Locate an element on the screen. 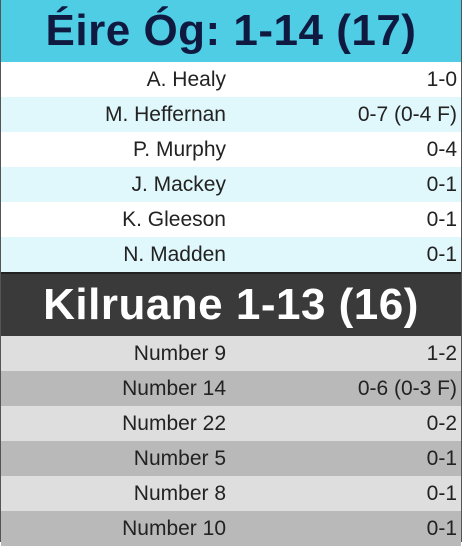  scorer-score: 0-2 is located at coordinates (441, 423).